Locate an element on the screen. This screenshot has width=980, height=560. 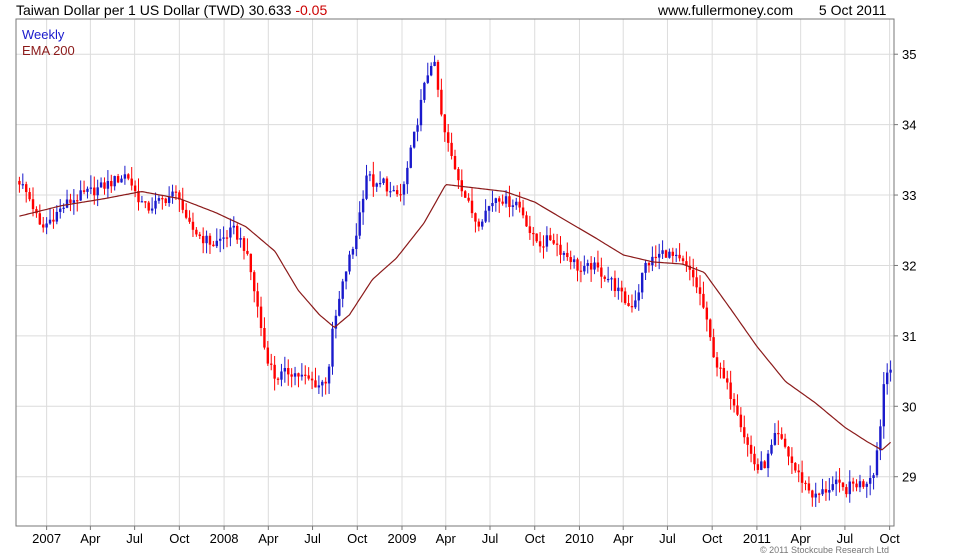
x-tick-label: 2010 is located at coordinates (579, 538).